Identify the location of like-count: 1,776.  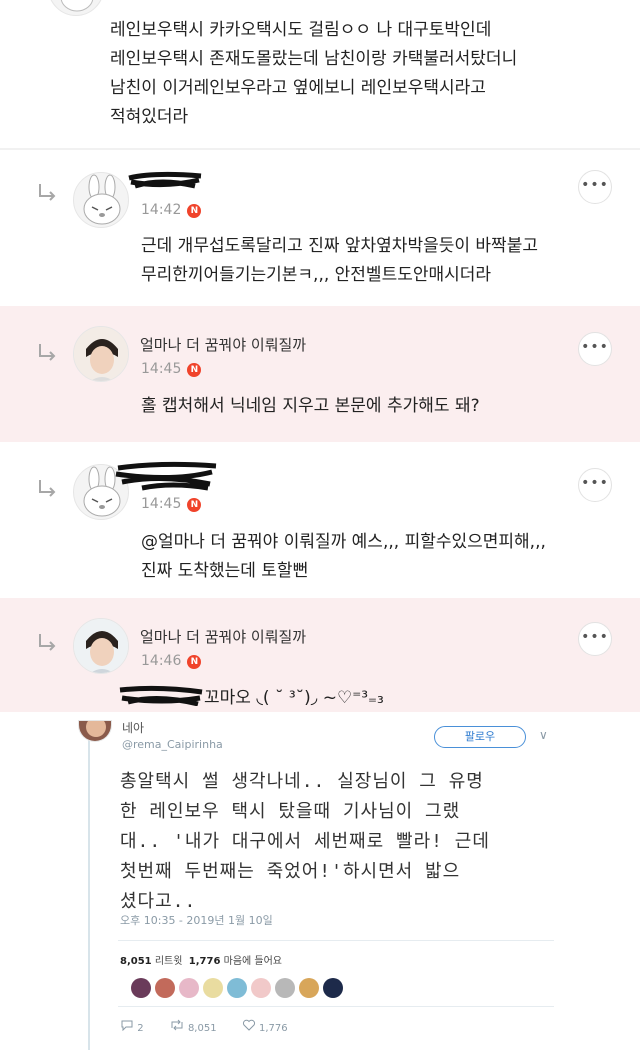
(205, 961).